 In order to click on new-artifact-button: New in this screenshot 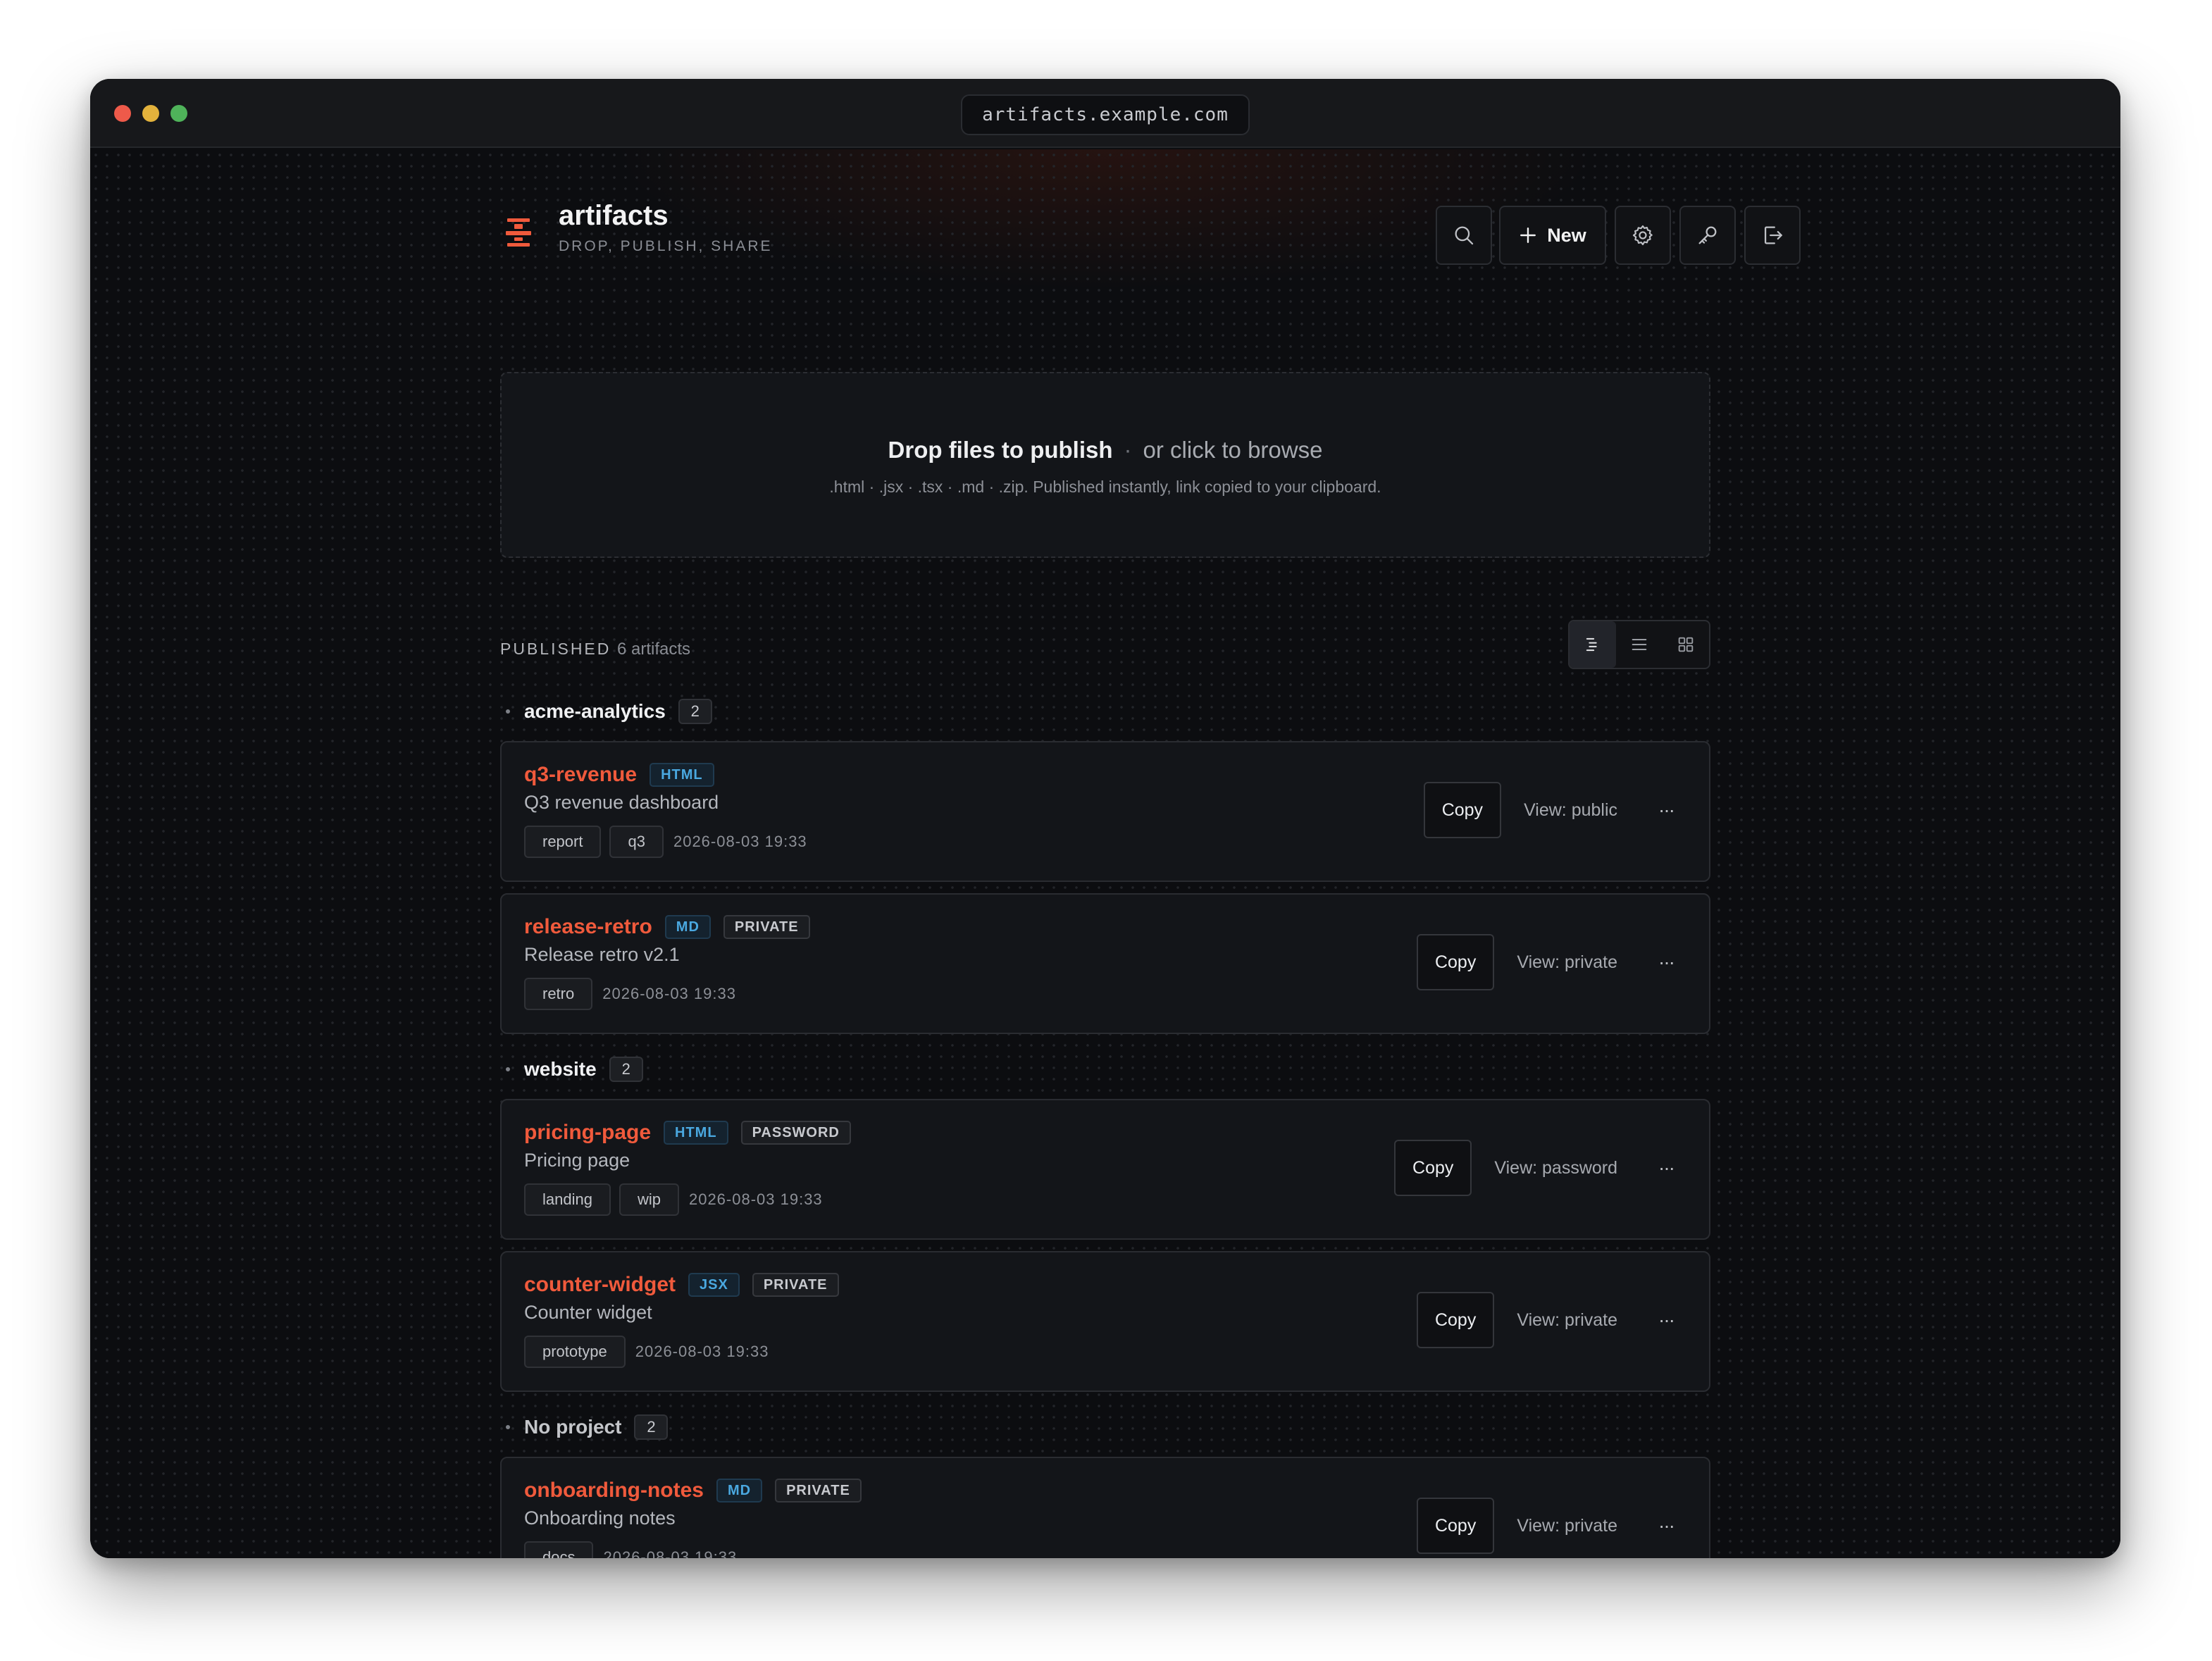, I will do `click(1552, 235)`.